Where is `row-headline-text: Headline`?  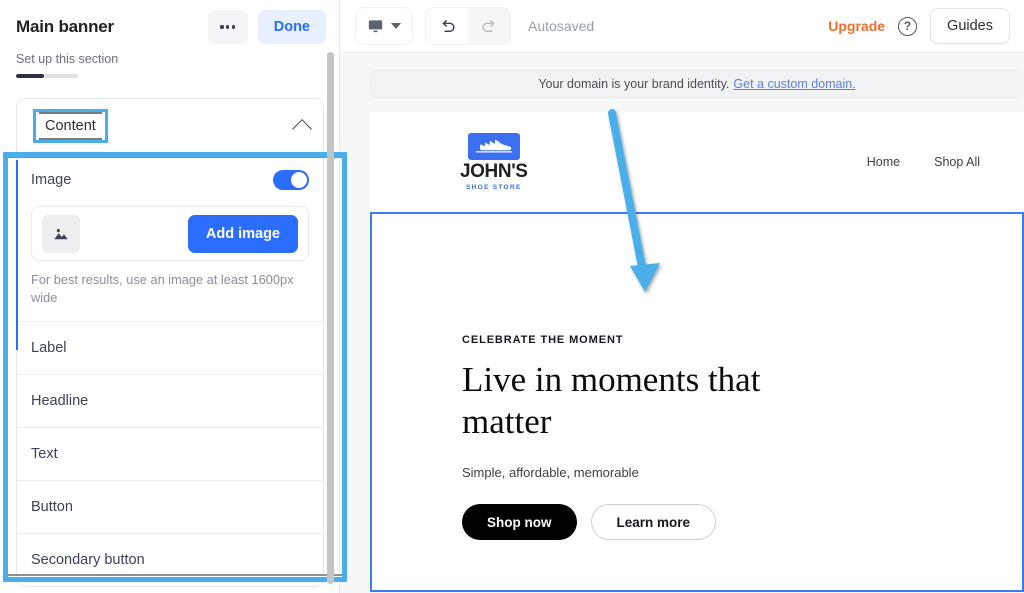
row-headline-text: Headline is located at coordinates (60, 401).